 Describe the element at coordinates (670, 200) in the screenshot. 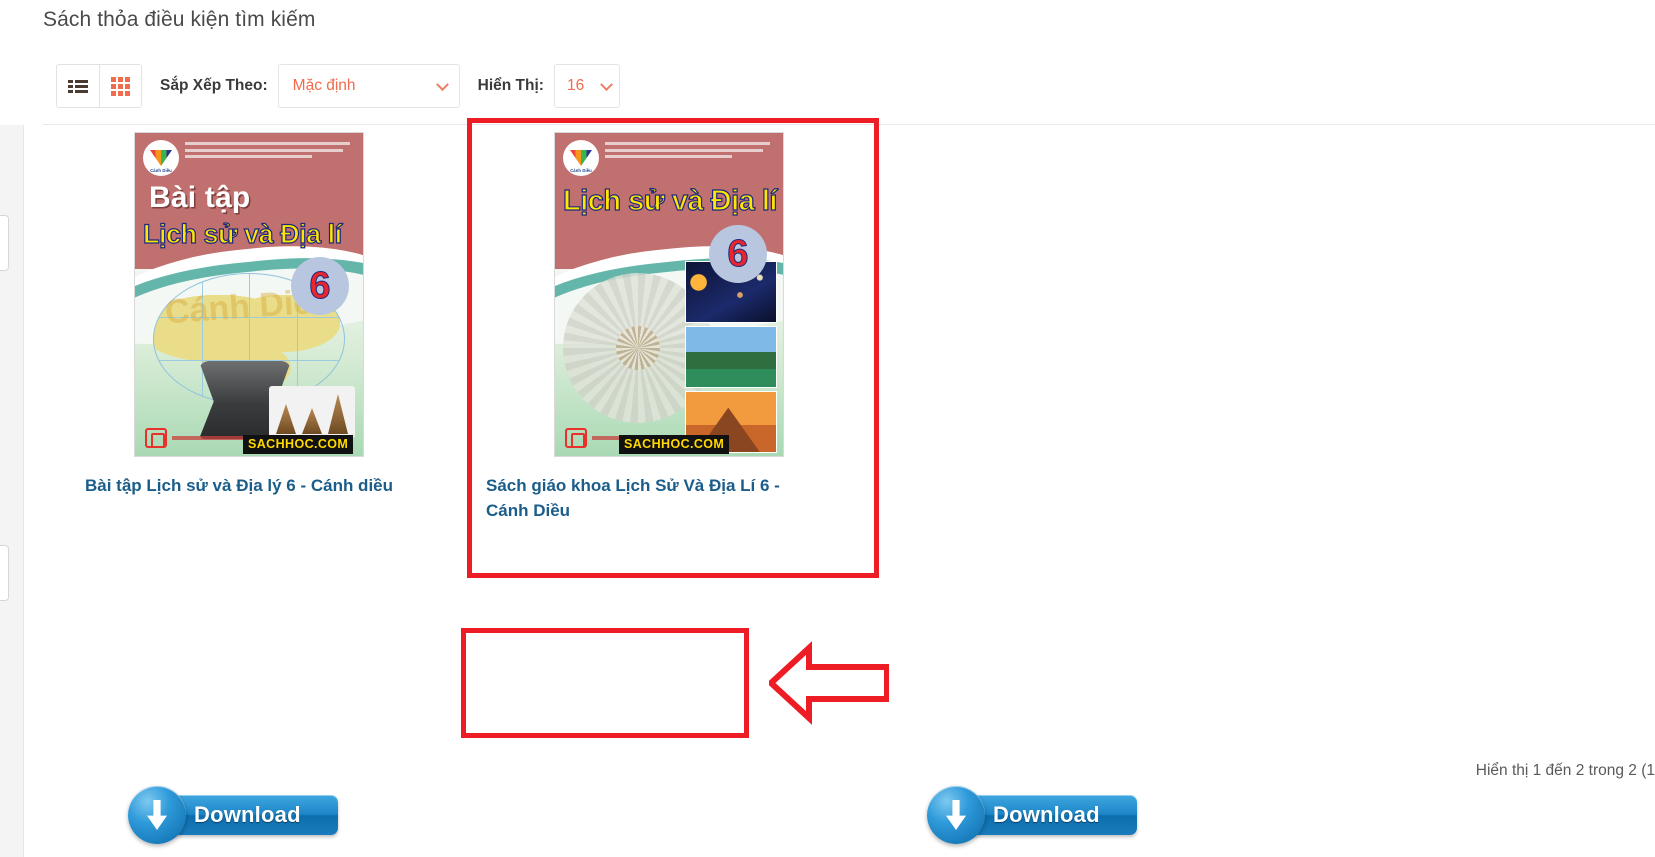

I see `cover-title-2: Lịch sử và Địa lí` at that location.